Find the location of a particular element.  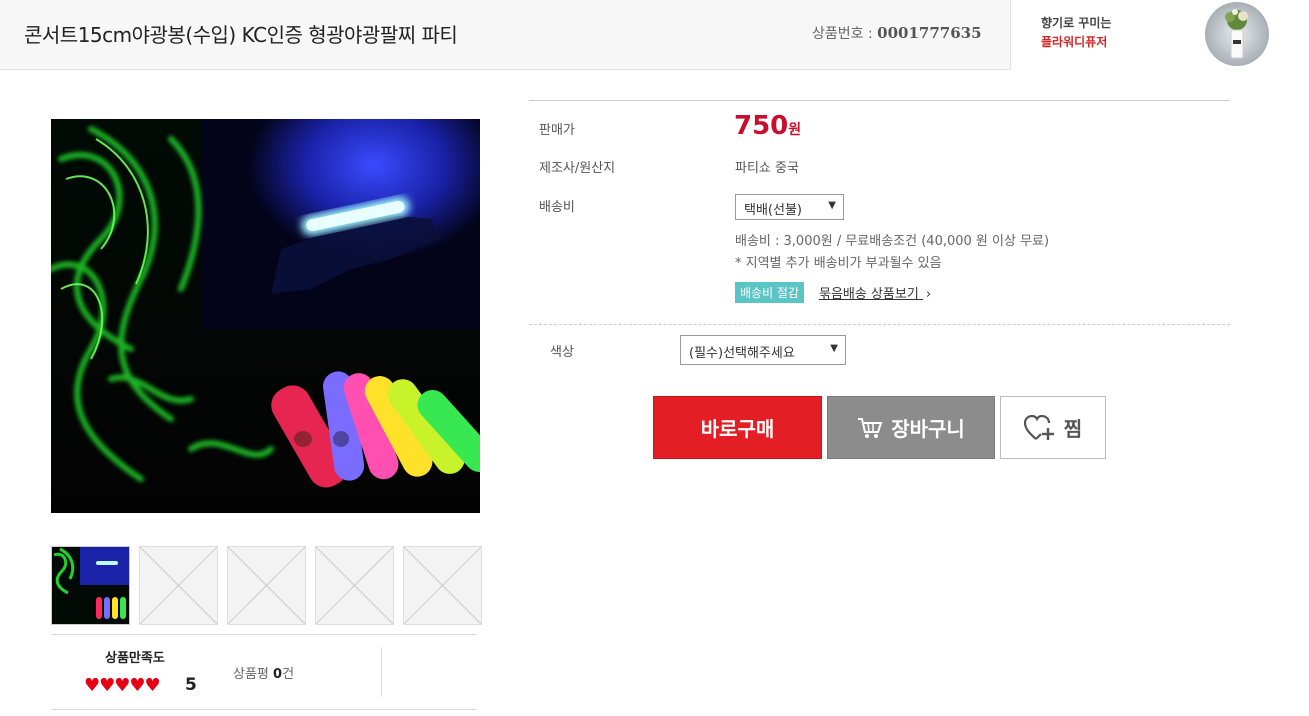

color-select: (필수)선택해주세요 ▼ is located at coordinates (763, 350).